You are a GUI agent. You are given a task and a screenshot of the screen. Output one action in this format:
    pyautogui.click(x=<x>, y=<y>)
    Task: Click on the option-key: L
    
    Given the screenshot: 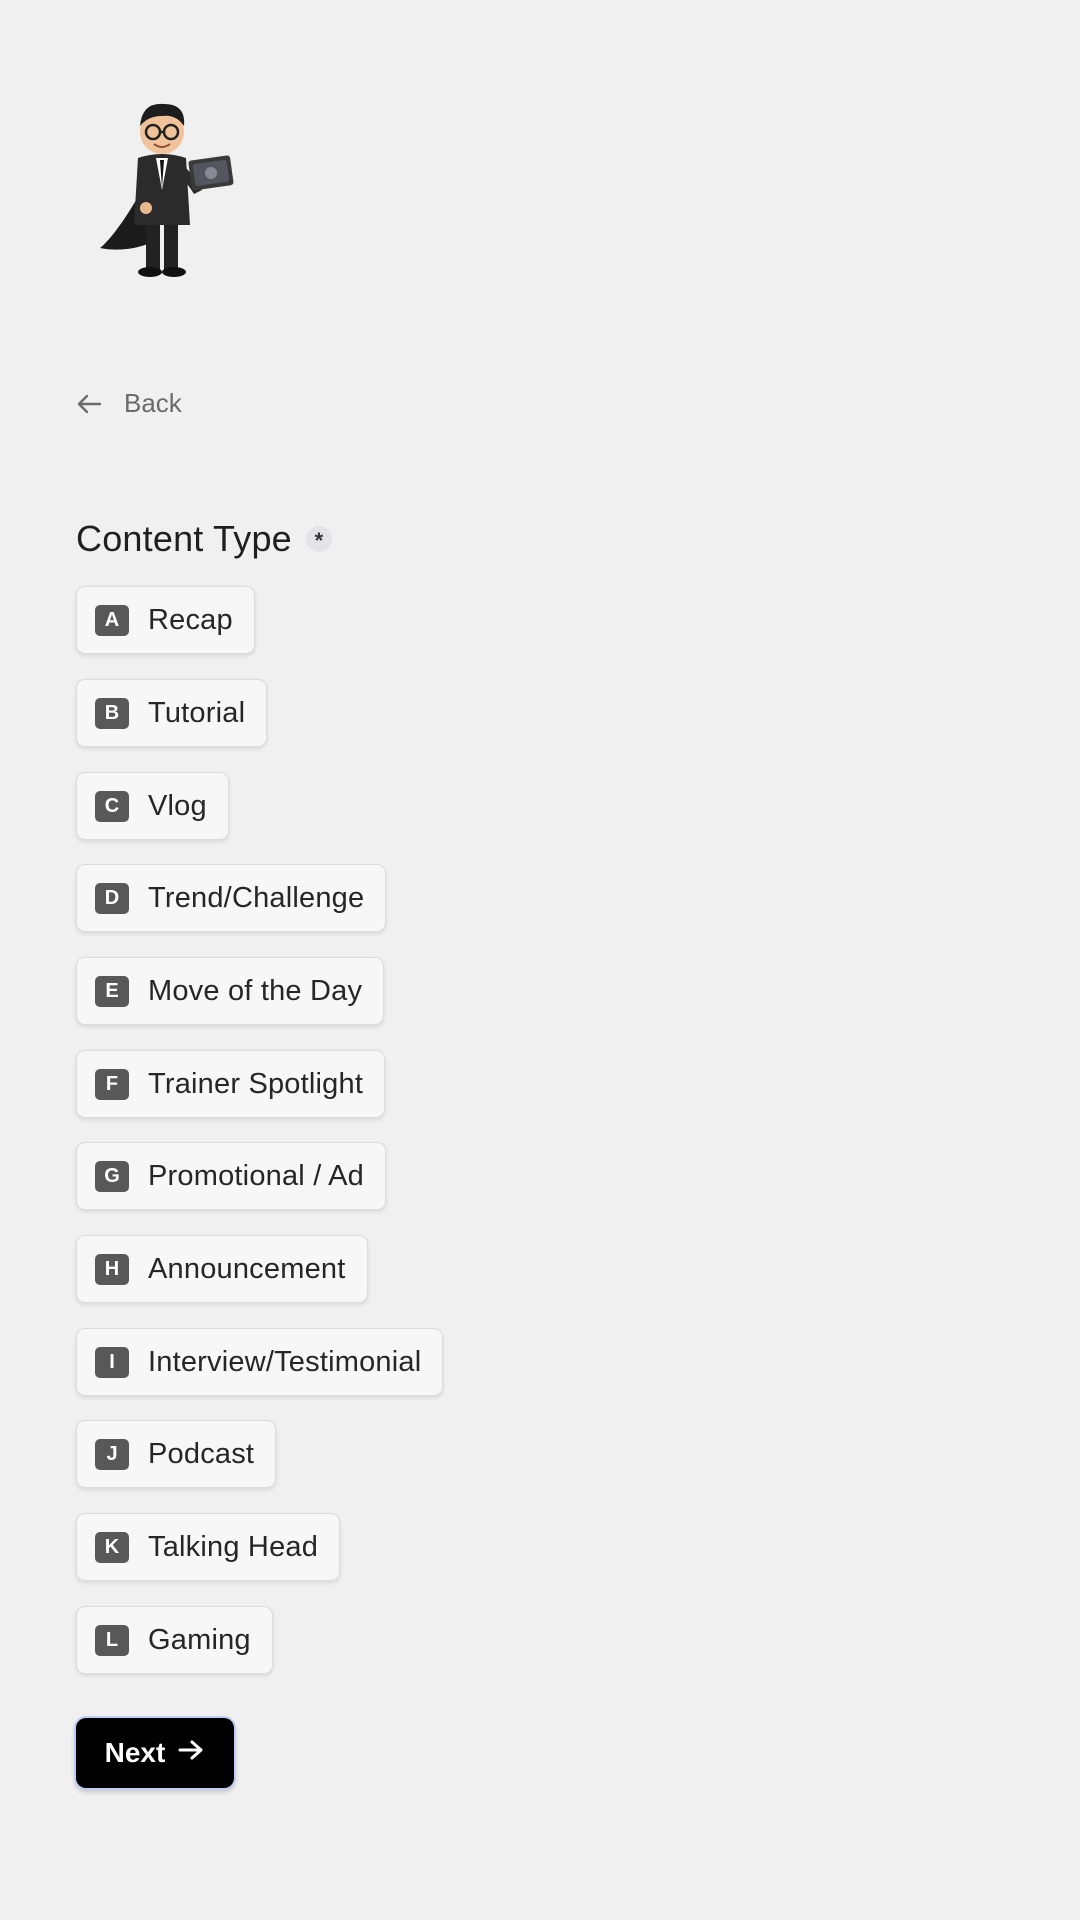 What is the action you would take?
    pyautogui.click(x=112, y=1640)
    